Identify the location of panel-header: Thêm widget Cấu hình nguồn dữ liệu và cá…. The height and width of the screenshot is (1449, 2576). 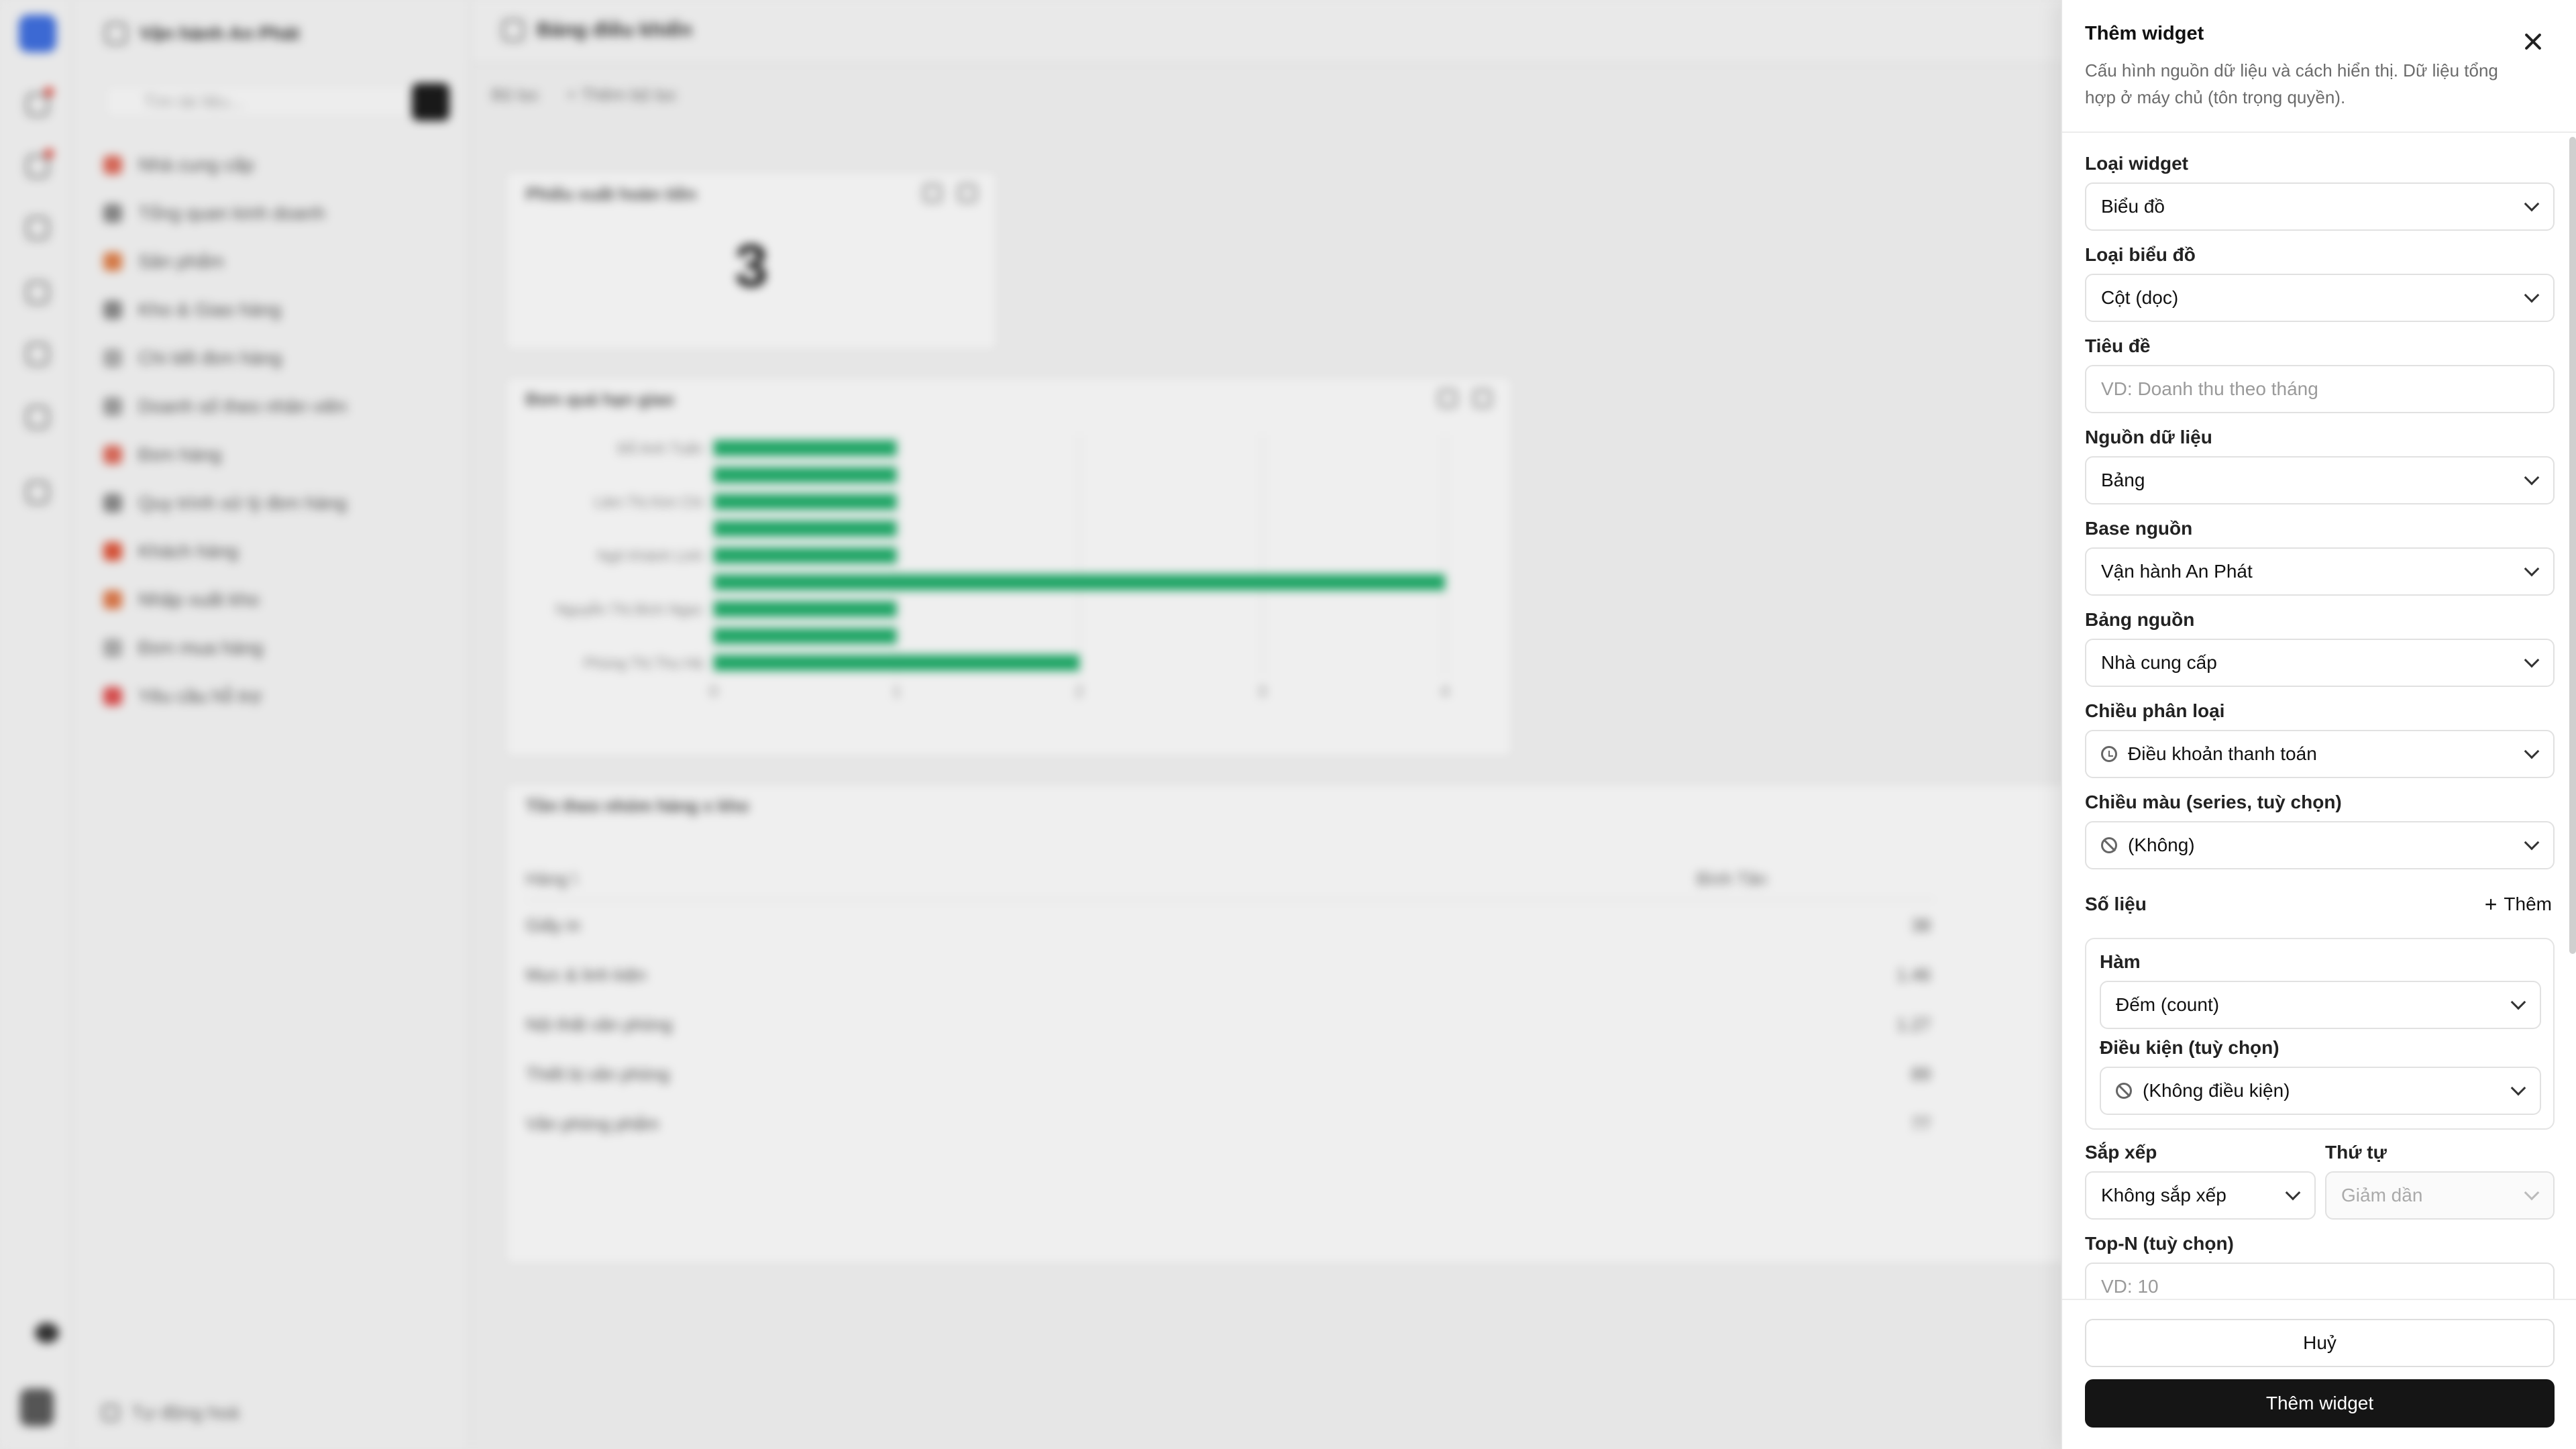
(2320, 67).